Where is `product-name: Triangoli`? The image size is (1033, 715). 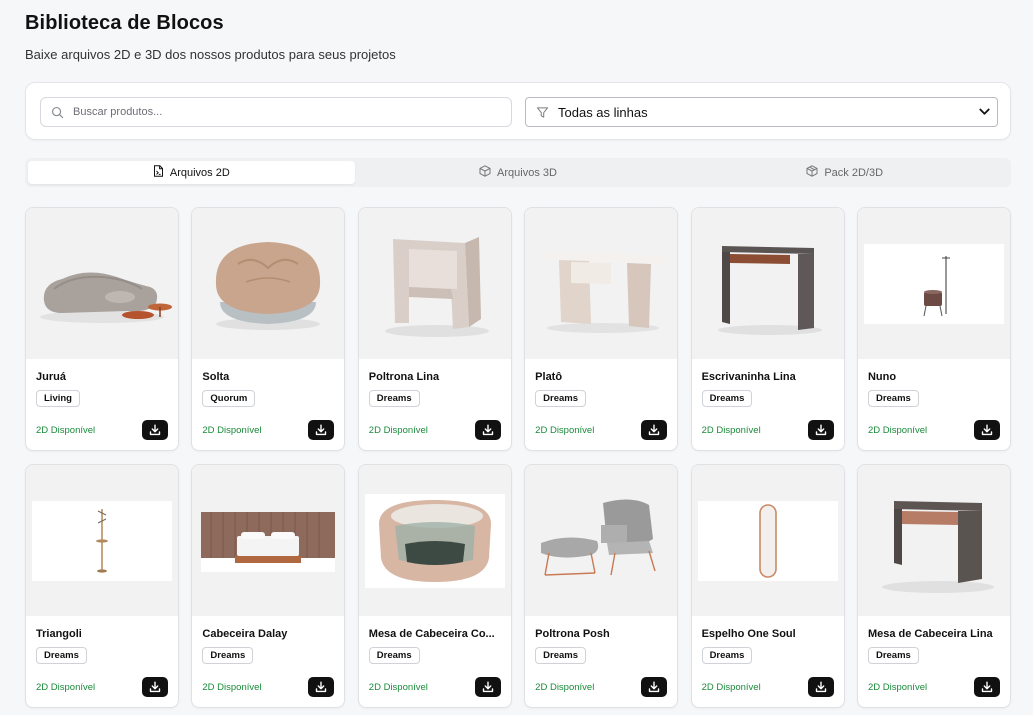
product-name: Triangoli is located at coordinates (59, 634).